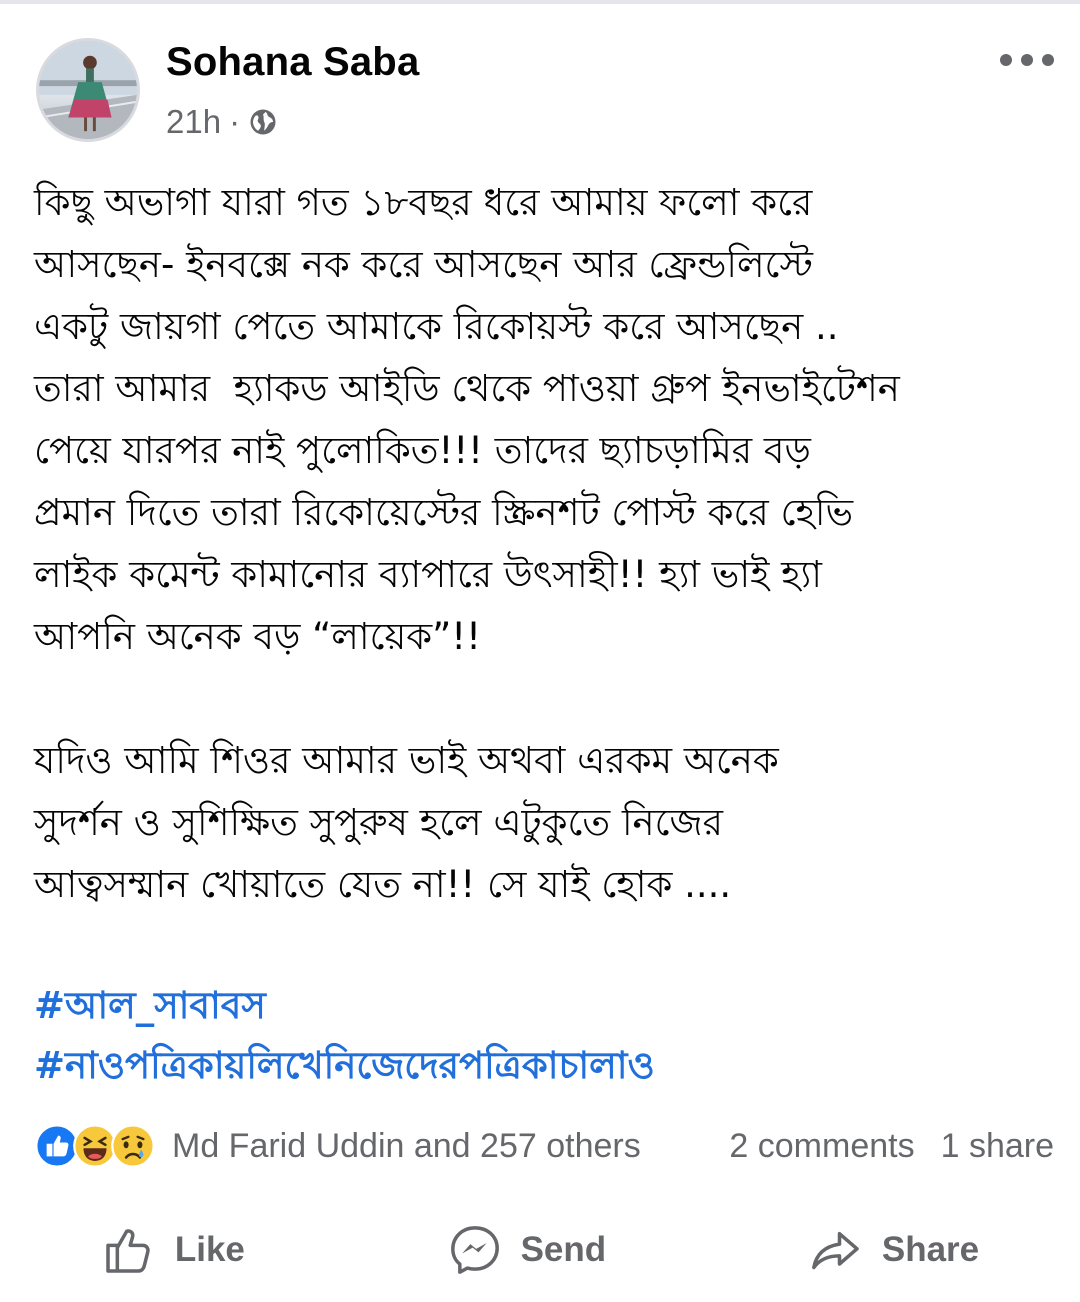 Image resolution: width=1080 pixels, height=1302 pixels. I want to click on like-button: Like, so click(173, 1250).